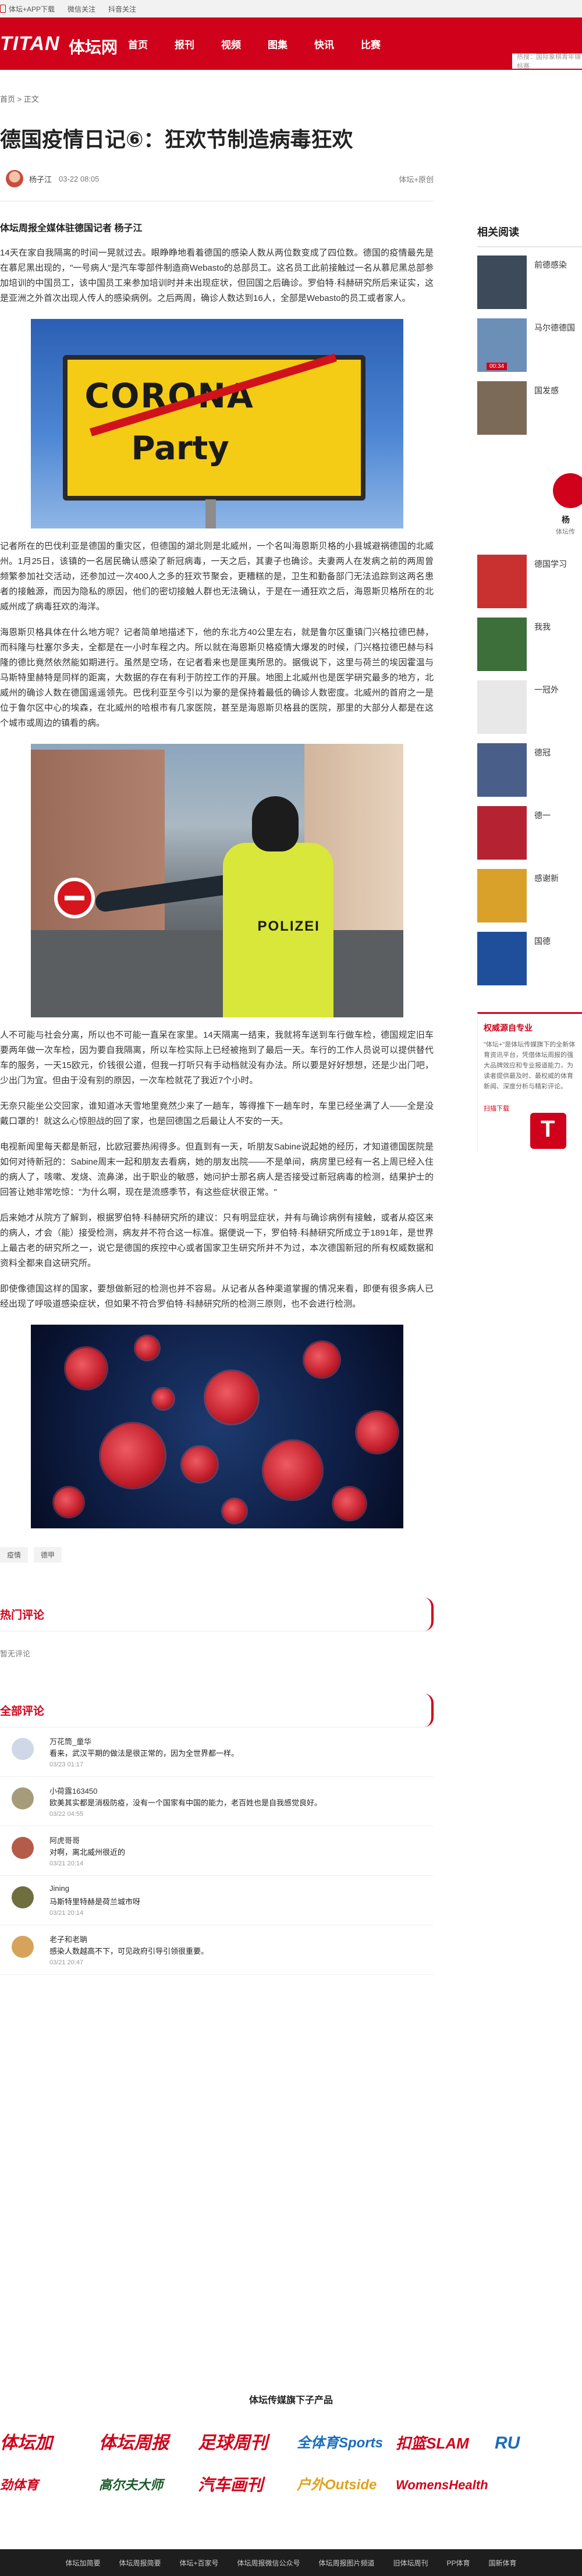  I want to click on footer-link: 旧体坛周刊, so click(410, 2563).